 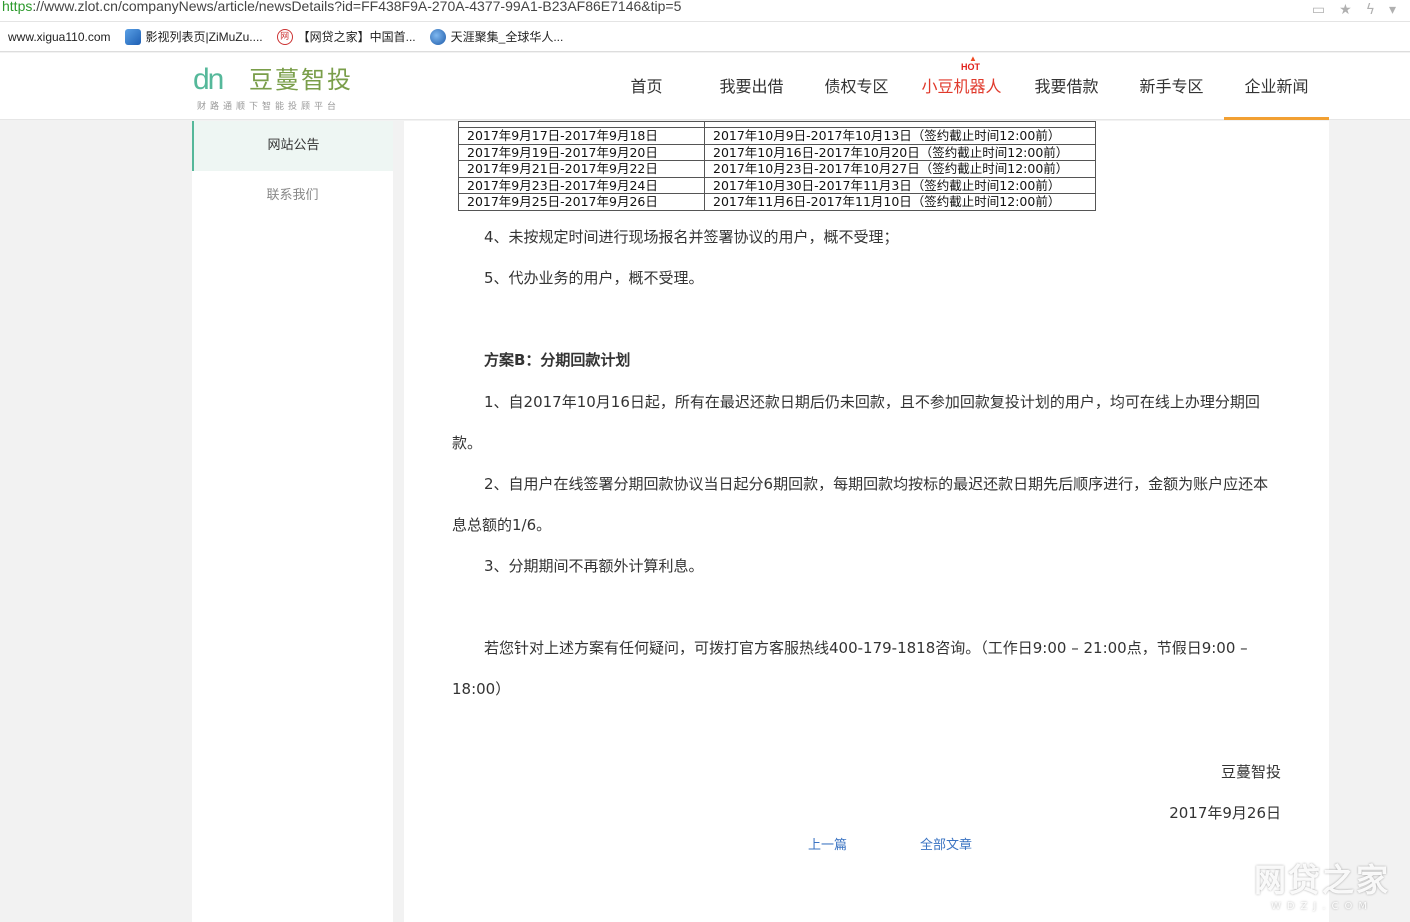 What do you see at coordinates (208, 79) in the screenshot?
I see `logo-mark: dn` at bounding box center [208, 79].